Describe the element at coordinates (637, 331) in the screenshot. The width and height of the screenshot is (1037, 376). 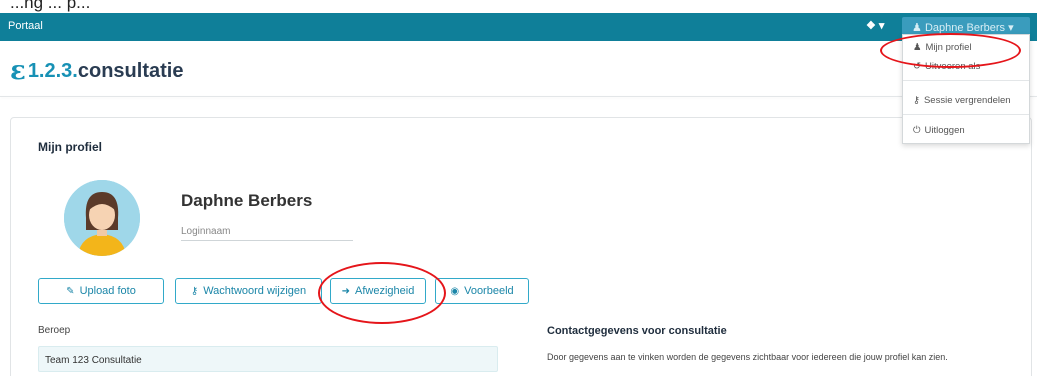
I see `contact-heading: Contactgegevens voor consultatie` at that location.